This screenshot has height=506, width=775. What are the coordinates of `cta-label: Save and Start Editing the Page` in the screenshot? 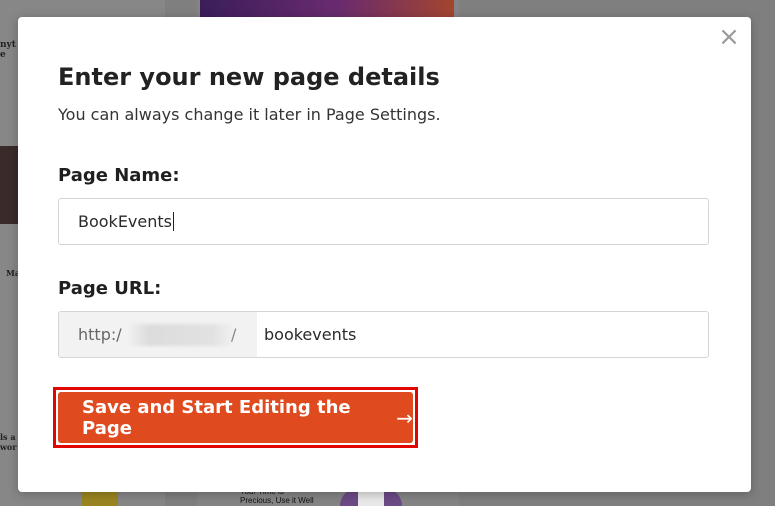 It's located at (216, 417).